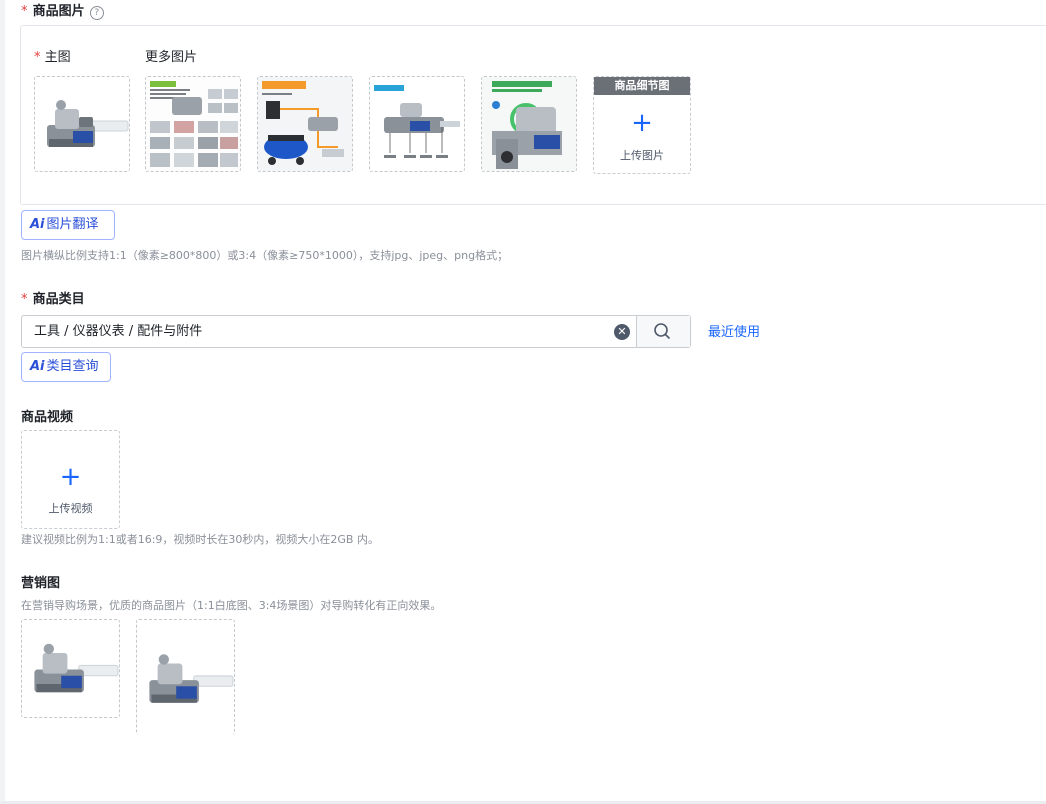  I want to click on question-circle-icon: ?, so click(96, 13).